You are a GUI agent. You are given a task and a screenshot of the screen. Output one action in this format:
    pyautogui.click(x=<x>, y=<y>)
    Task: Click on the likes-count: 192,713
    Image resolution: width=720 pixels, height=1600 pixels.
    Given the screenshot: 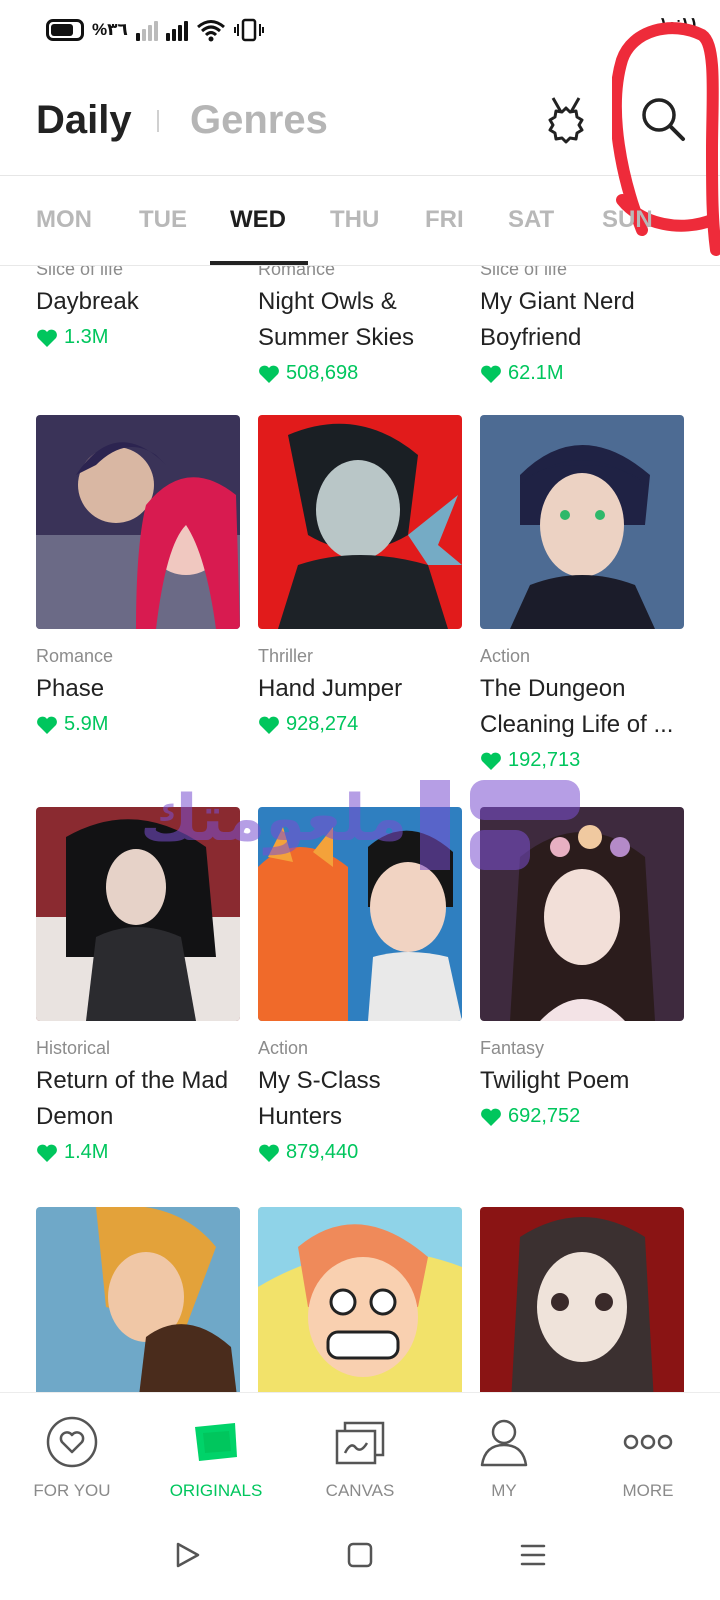 What is the action you would take?
    pyautogui.click(x=544, y=760)
    